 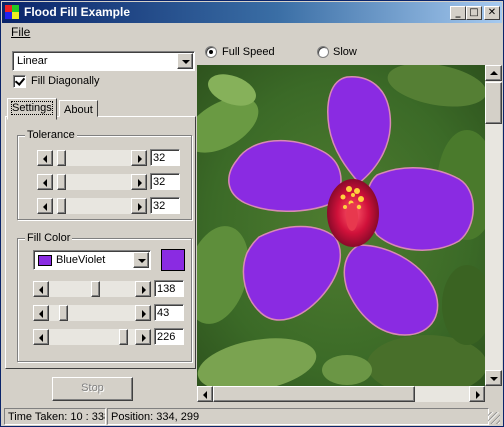 What do you see at coordinates (32, 109) in the screenshot?
I see `tab-settings: Settings` at bounding box center [32, 109].